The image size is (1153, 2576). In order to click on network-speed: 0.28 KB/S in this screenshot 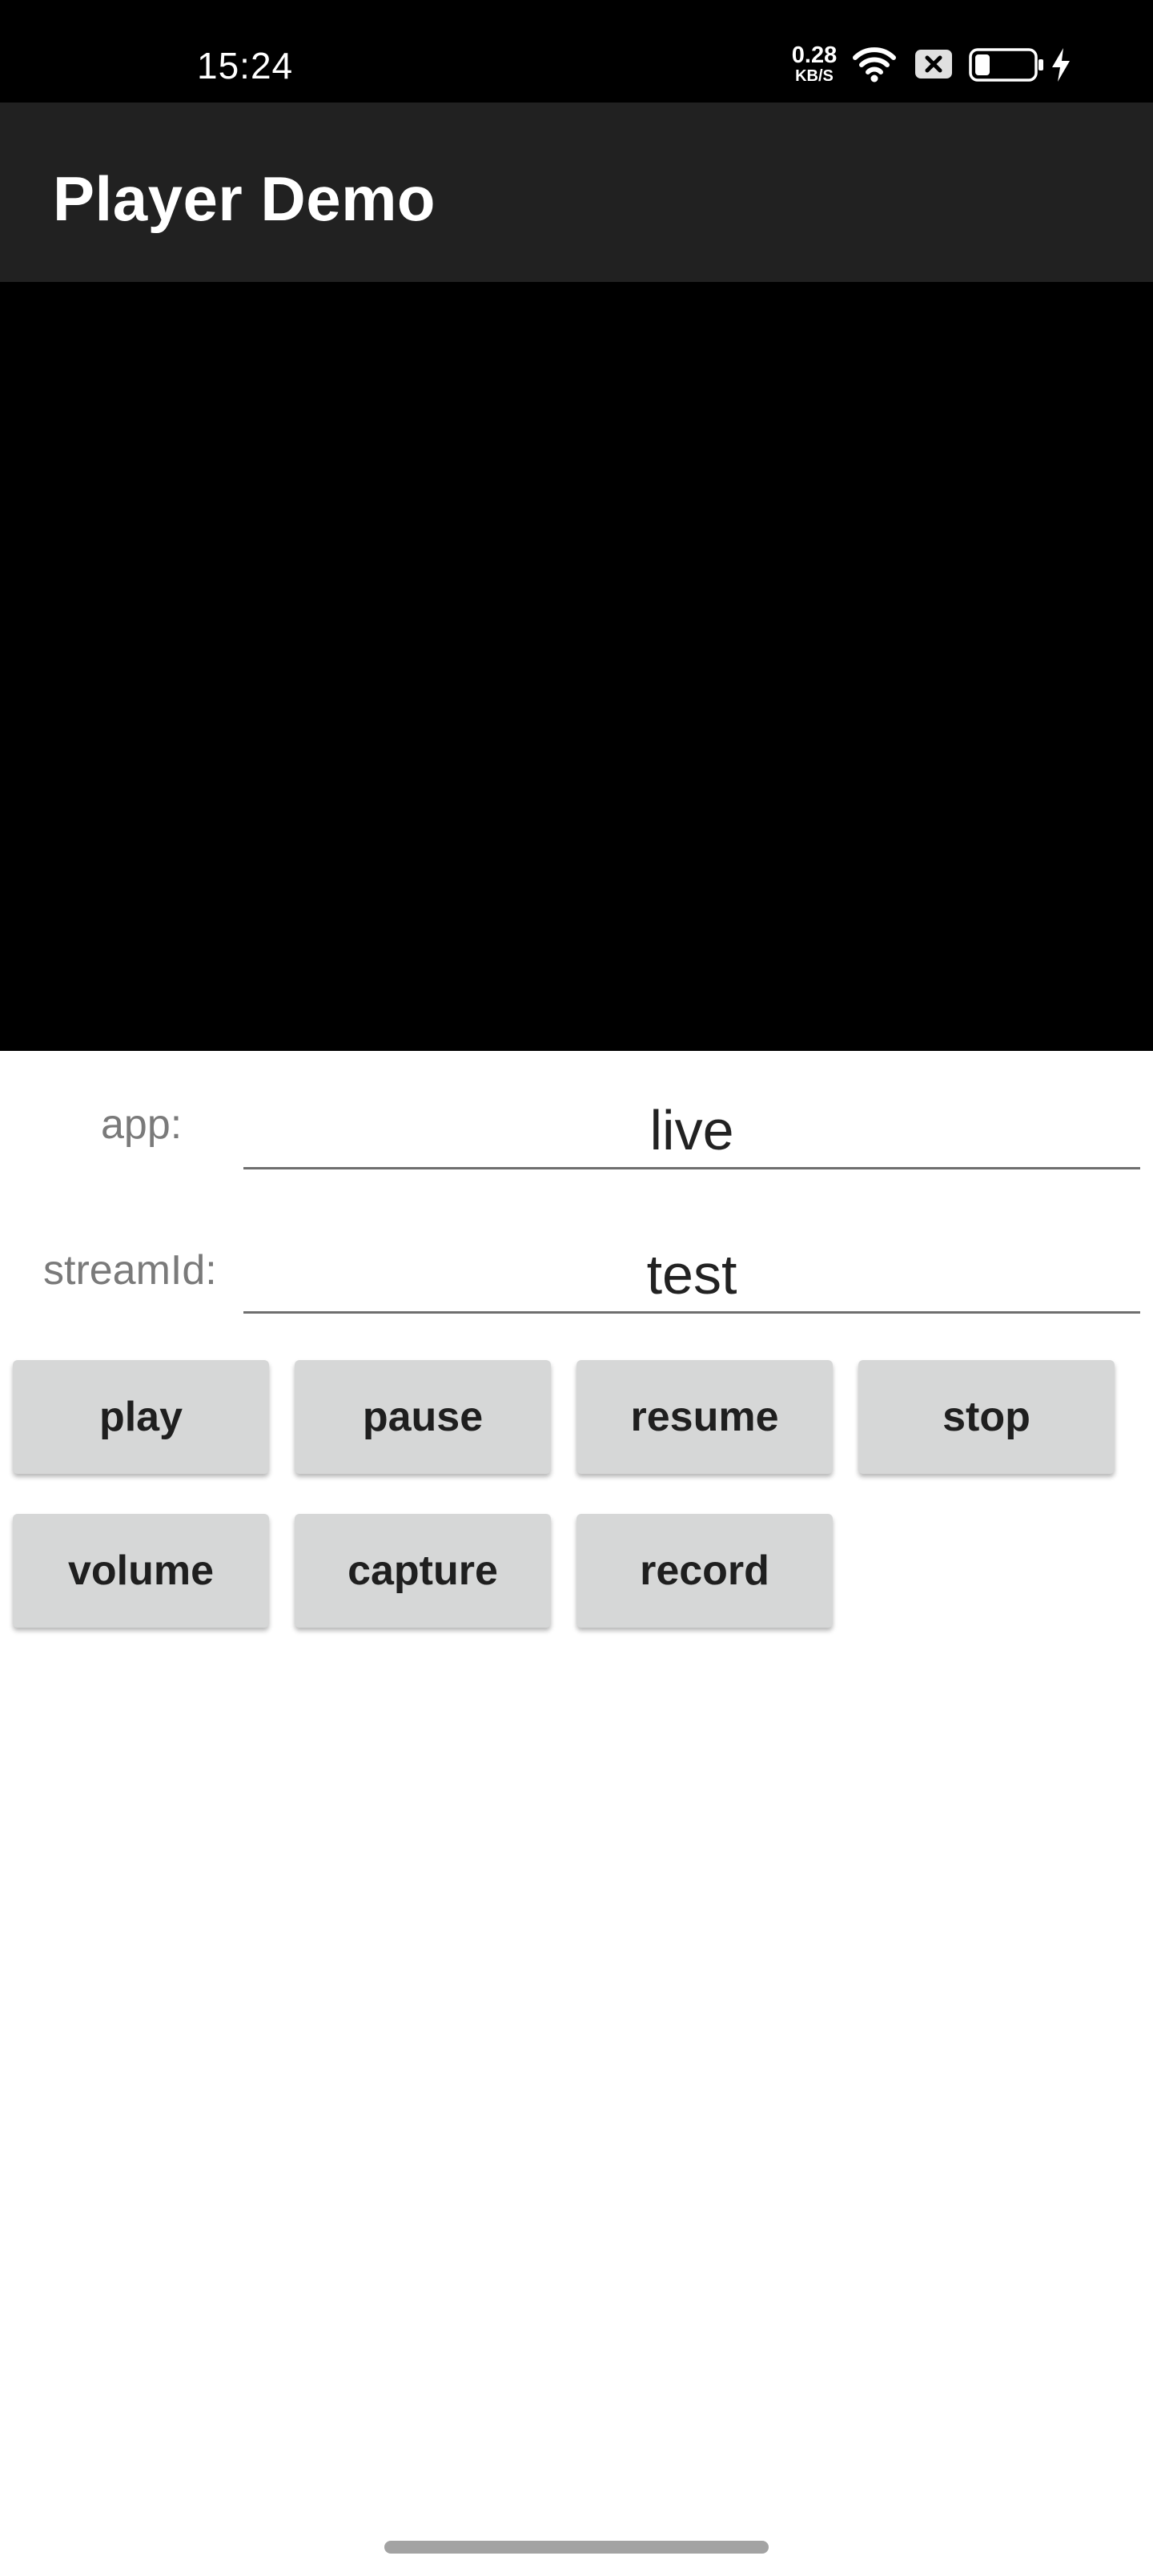, I will do `click(814, 64)`.